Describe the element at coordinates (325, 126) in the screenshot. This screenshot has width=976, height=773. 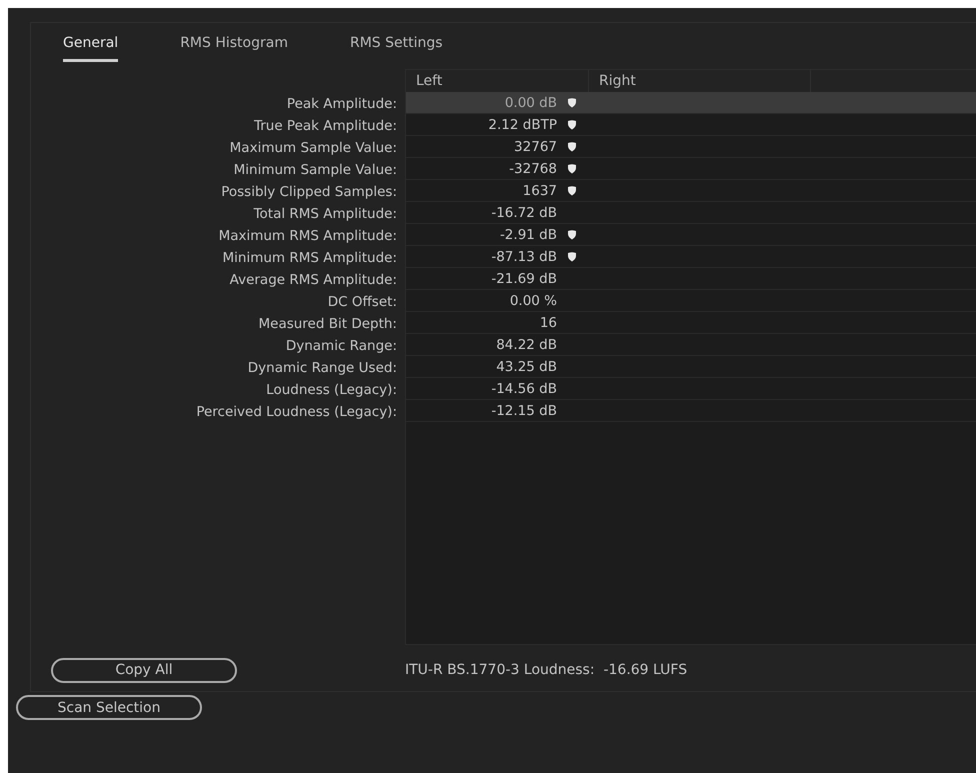
I see `row-label: True Peak Amplitude:` at that location.